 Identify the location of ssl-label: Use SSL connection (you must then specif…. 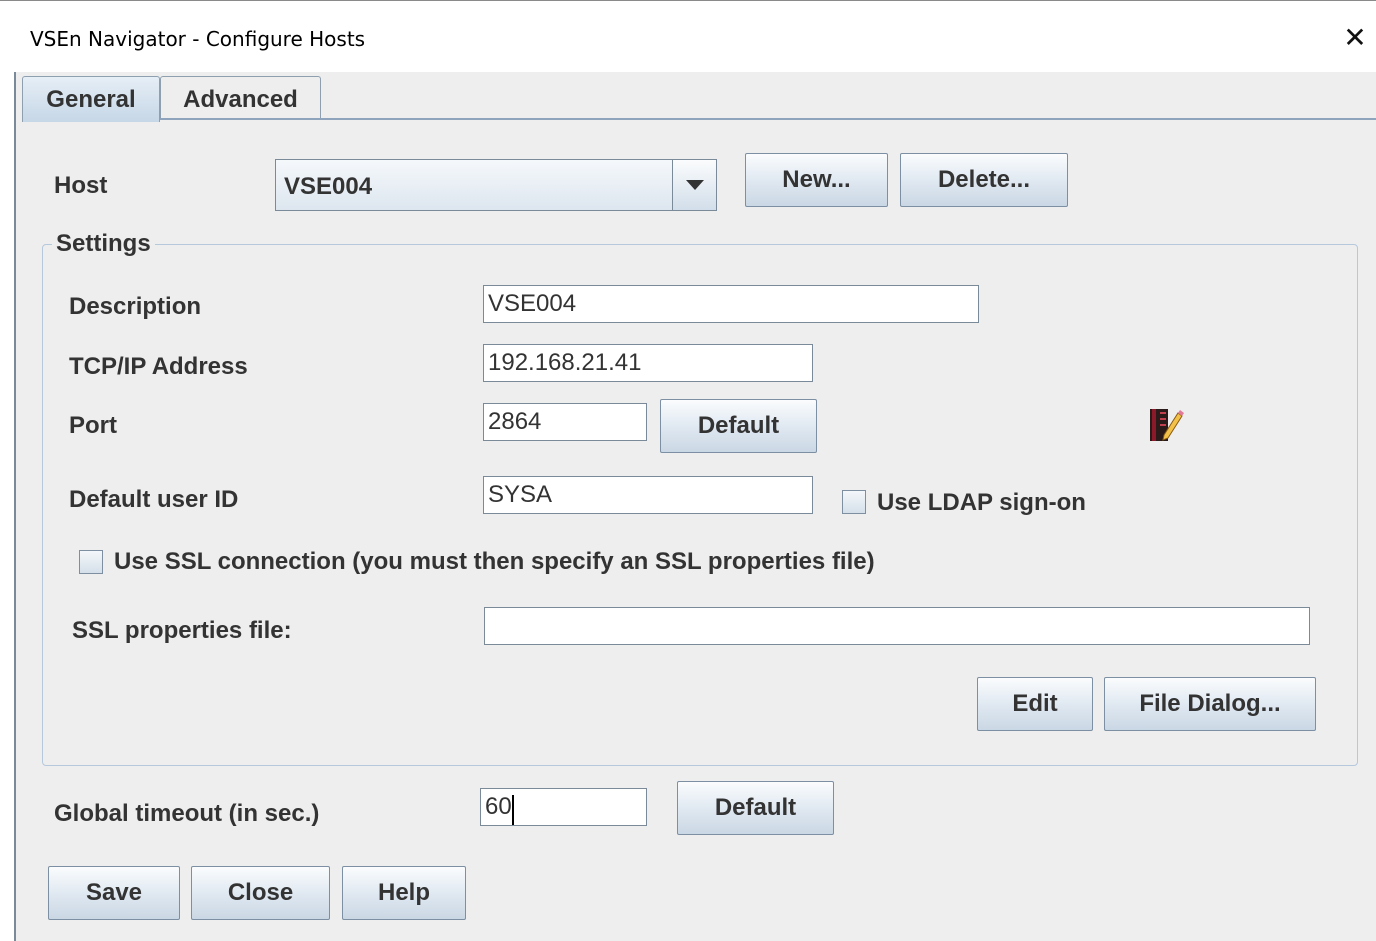
(494, 561).